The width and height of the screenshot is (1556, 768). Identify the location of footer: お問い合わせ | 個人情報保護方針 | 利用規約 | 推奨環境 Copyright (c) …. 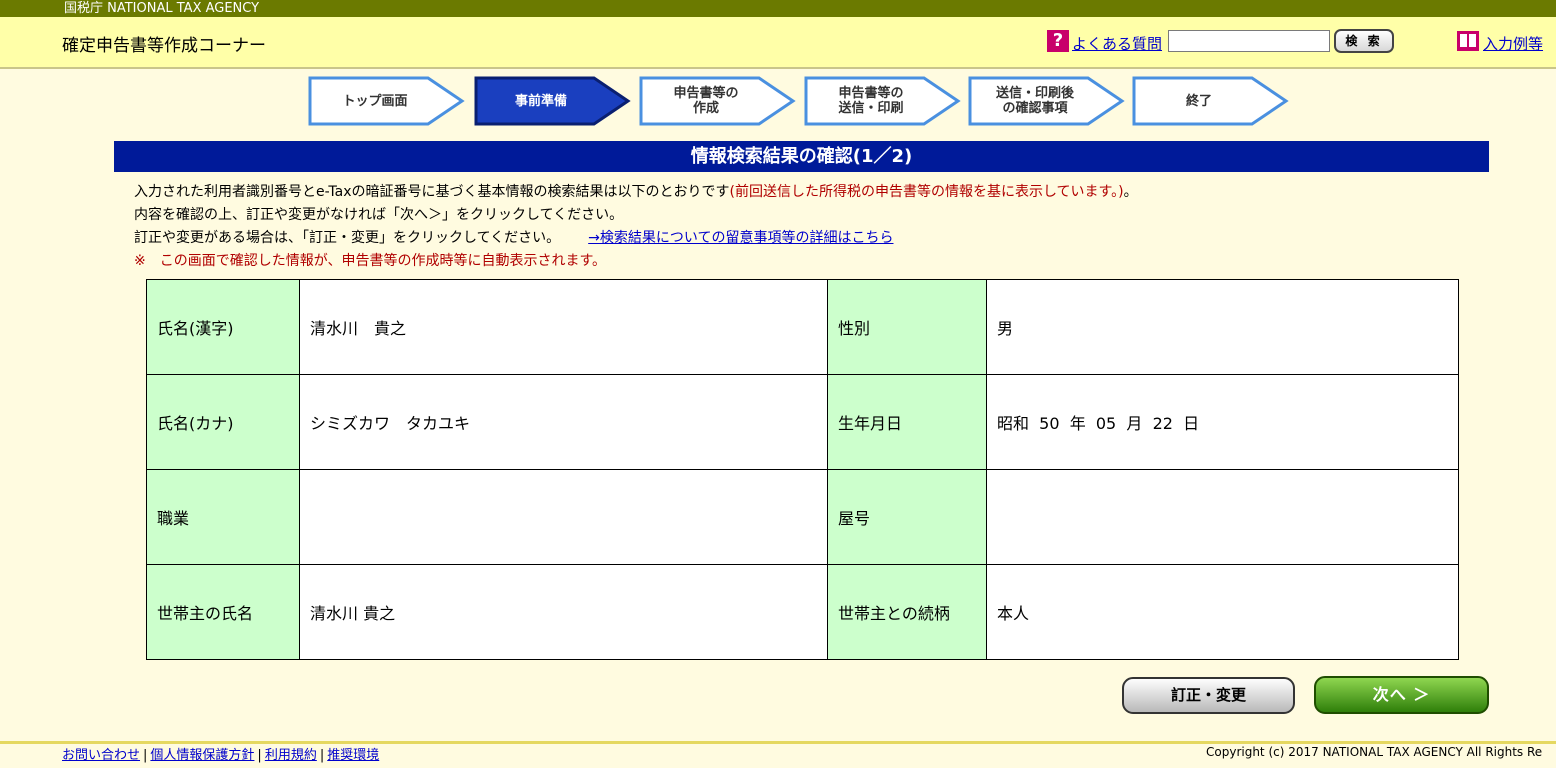
(778, 754).